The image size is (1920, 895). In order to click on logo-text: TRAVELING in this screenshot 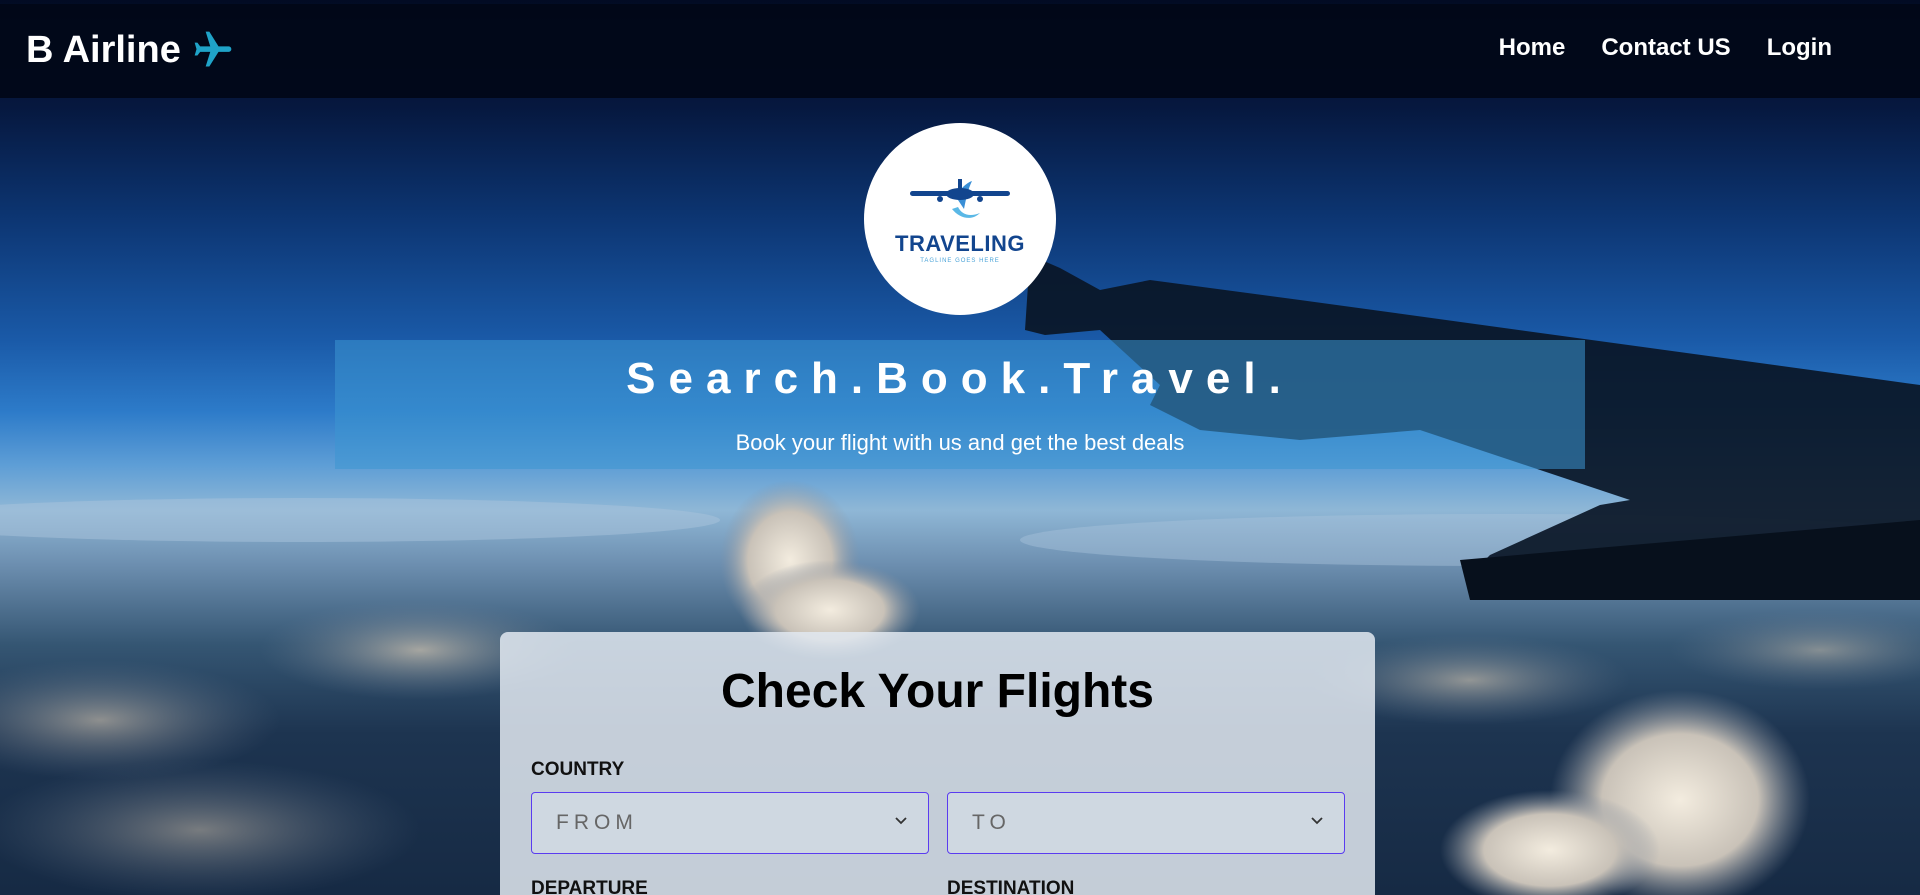, I will do `click(960, 243)`.